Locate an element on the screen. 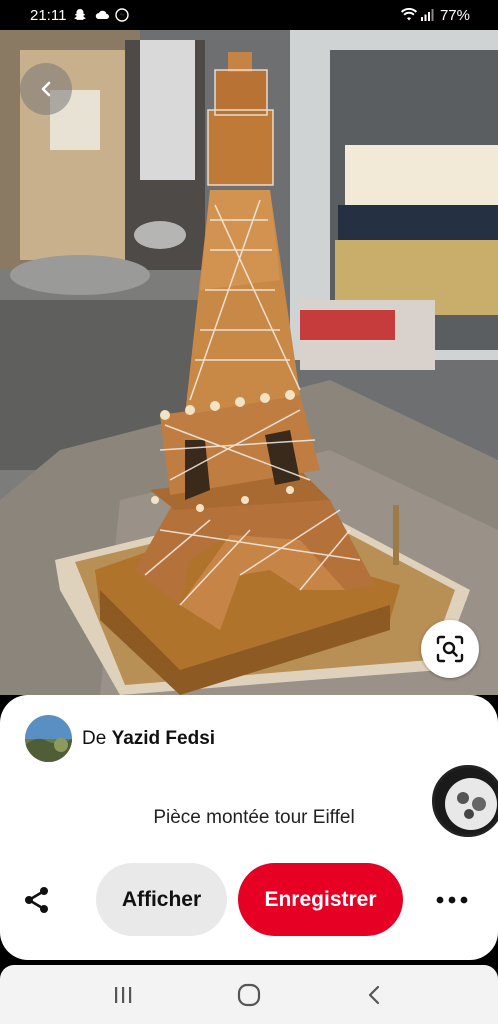 The image size is (498, 1024). creator-prefix: De is located at coordinates (94, 738).